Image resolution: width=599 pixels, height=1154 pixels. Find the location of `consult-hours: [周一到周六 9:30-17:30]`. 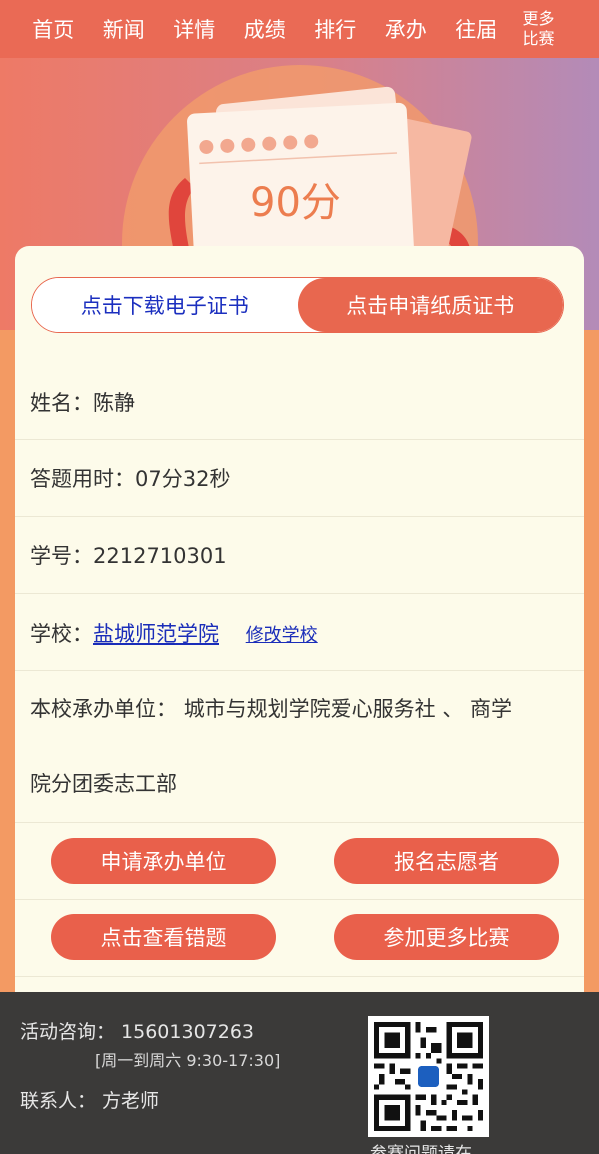

consult-hours: [周一到周六 9:30-17:30] is located at coordinates (188, 1060).